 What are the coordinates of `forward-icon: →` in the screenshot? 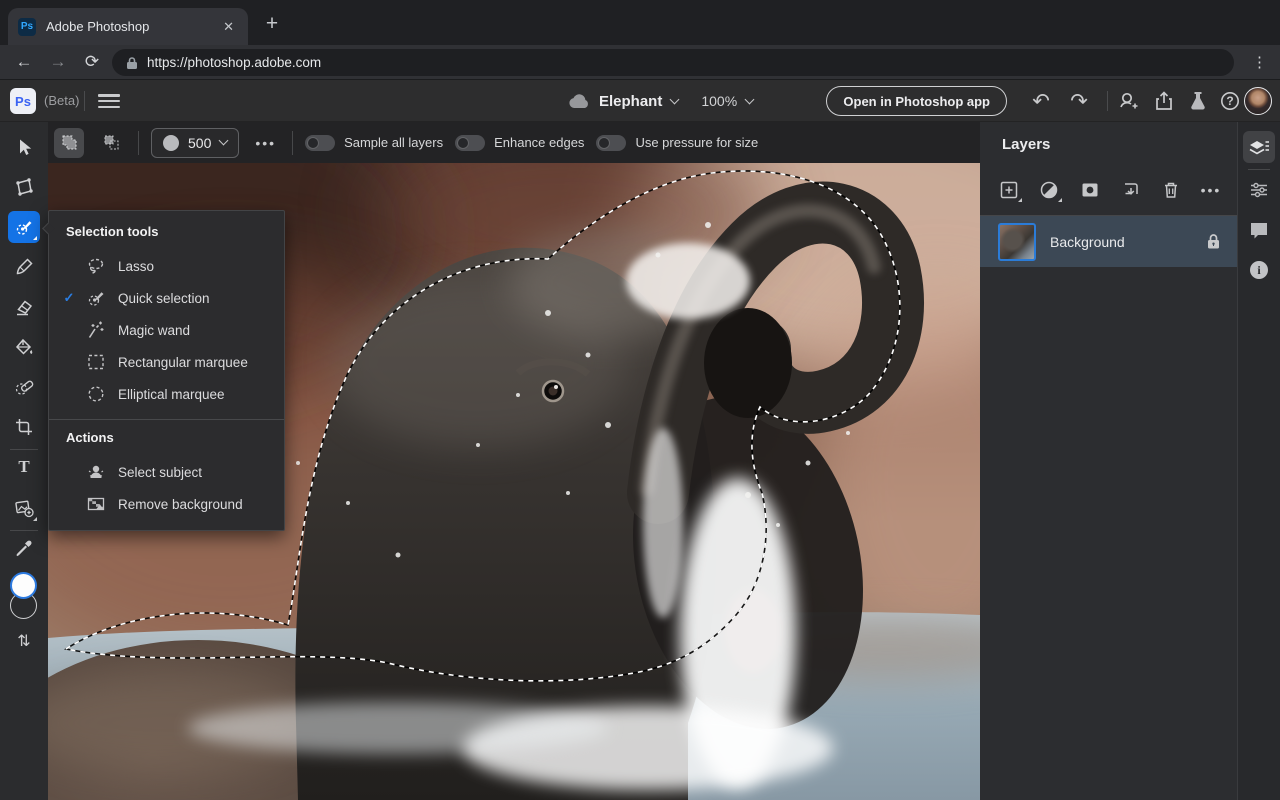 It's located at (58, 62).